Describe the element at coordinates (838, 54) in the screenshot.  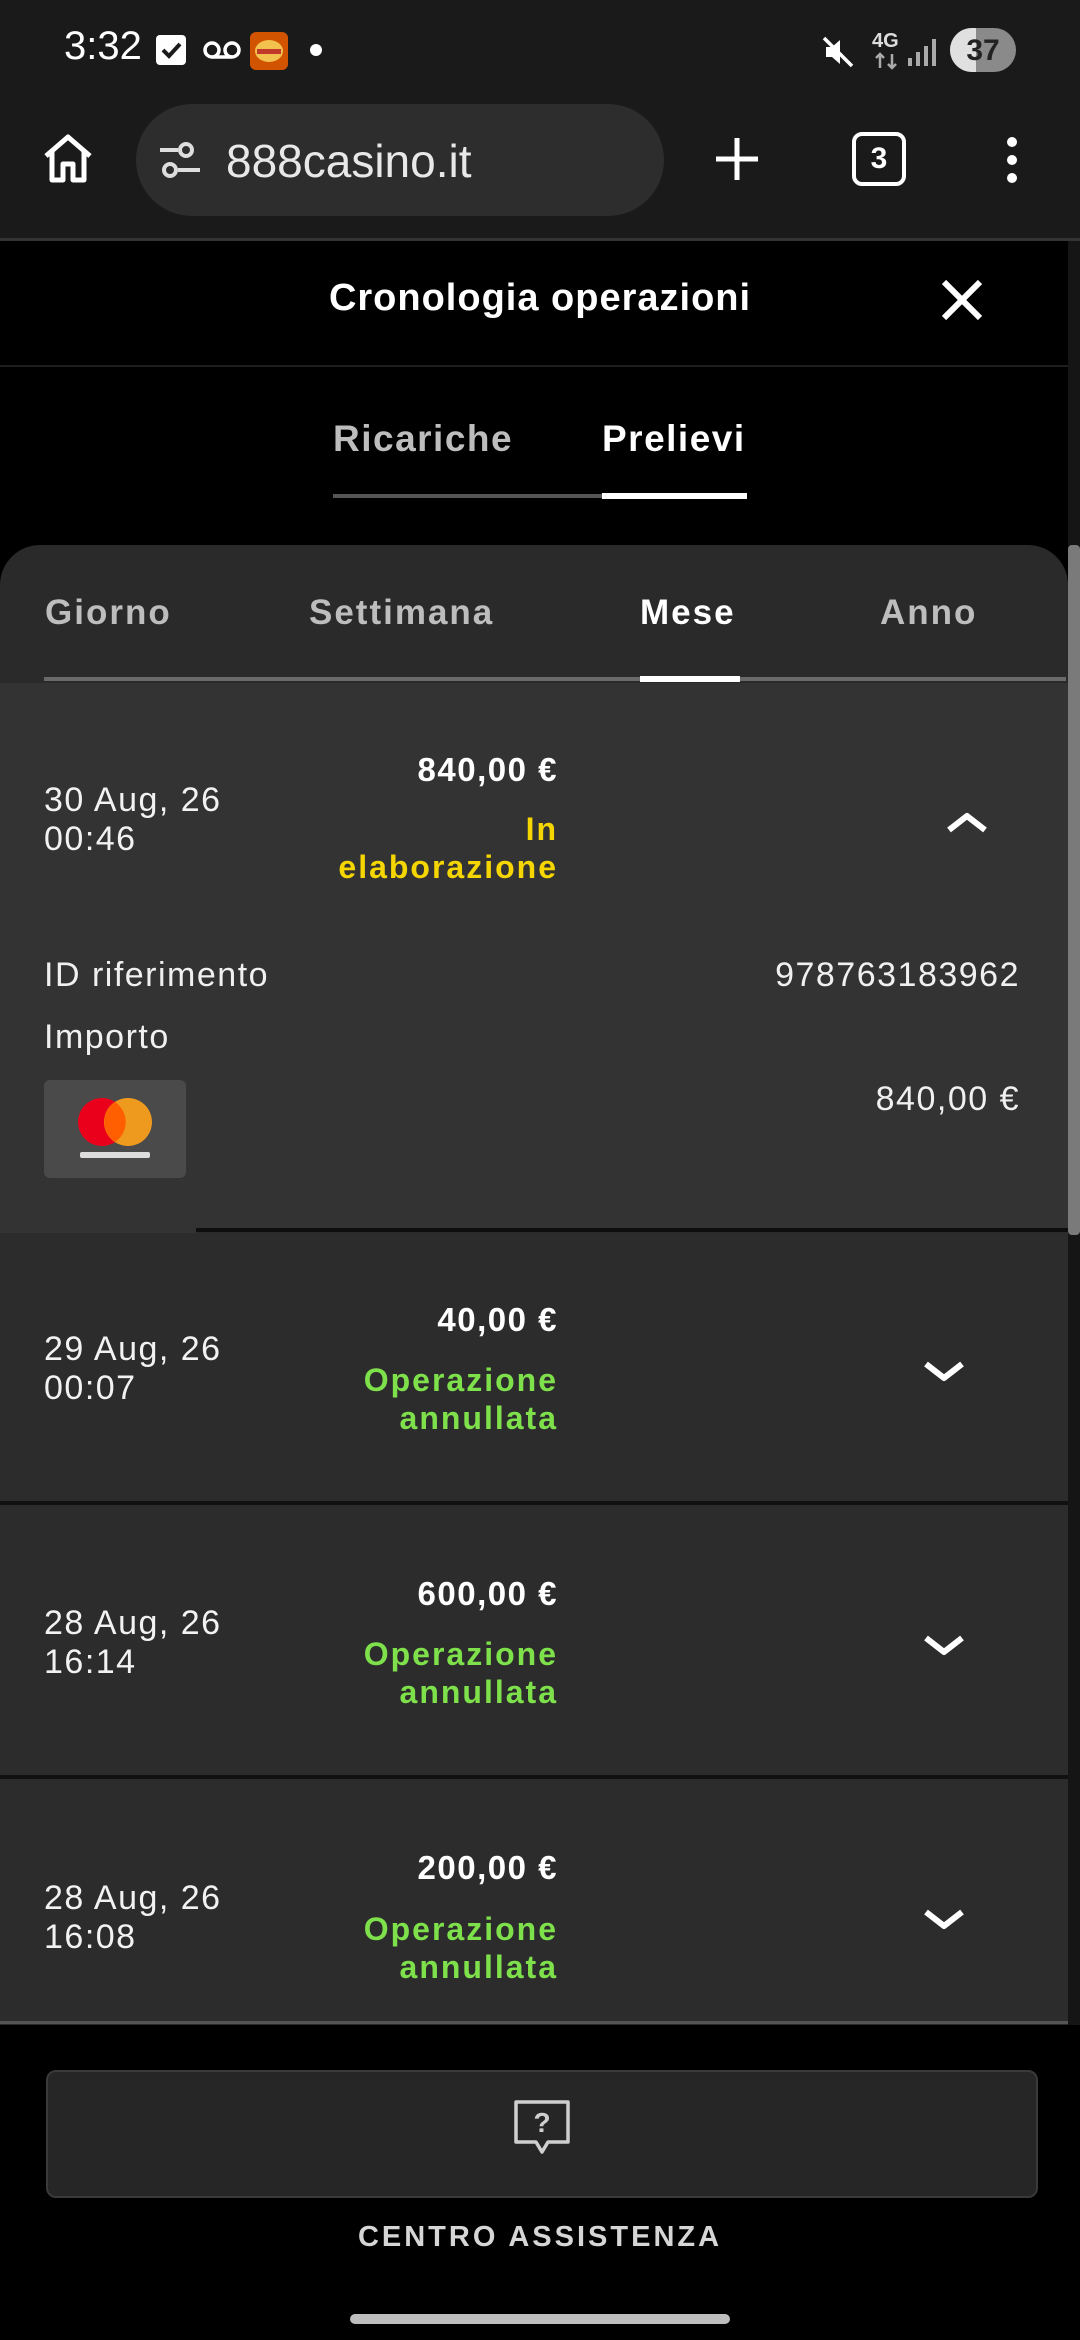
I see `mute-icon` at that location.